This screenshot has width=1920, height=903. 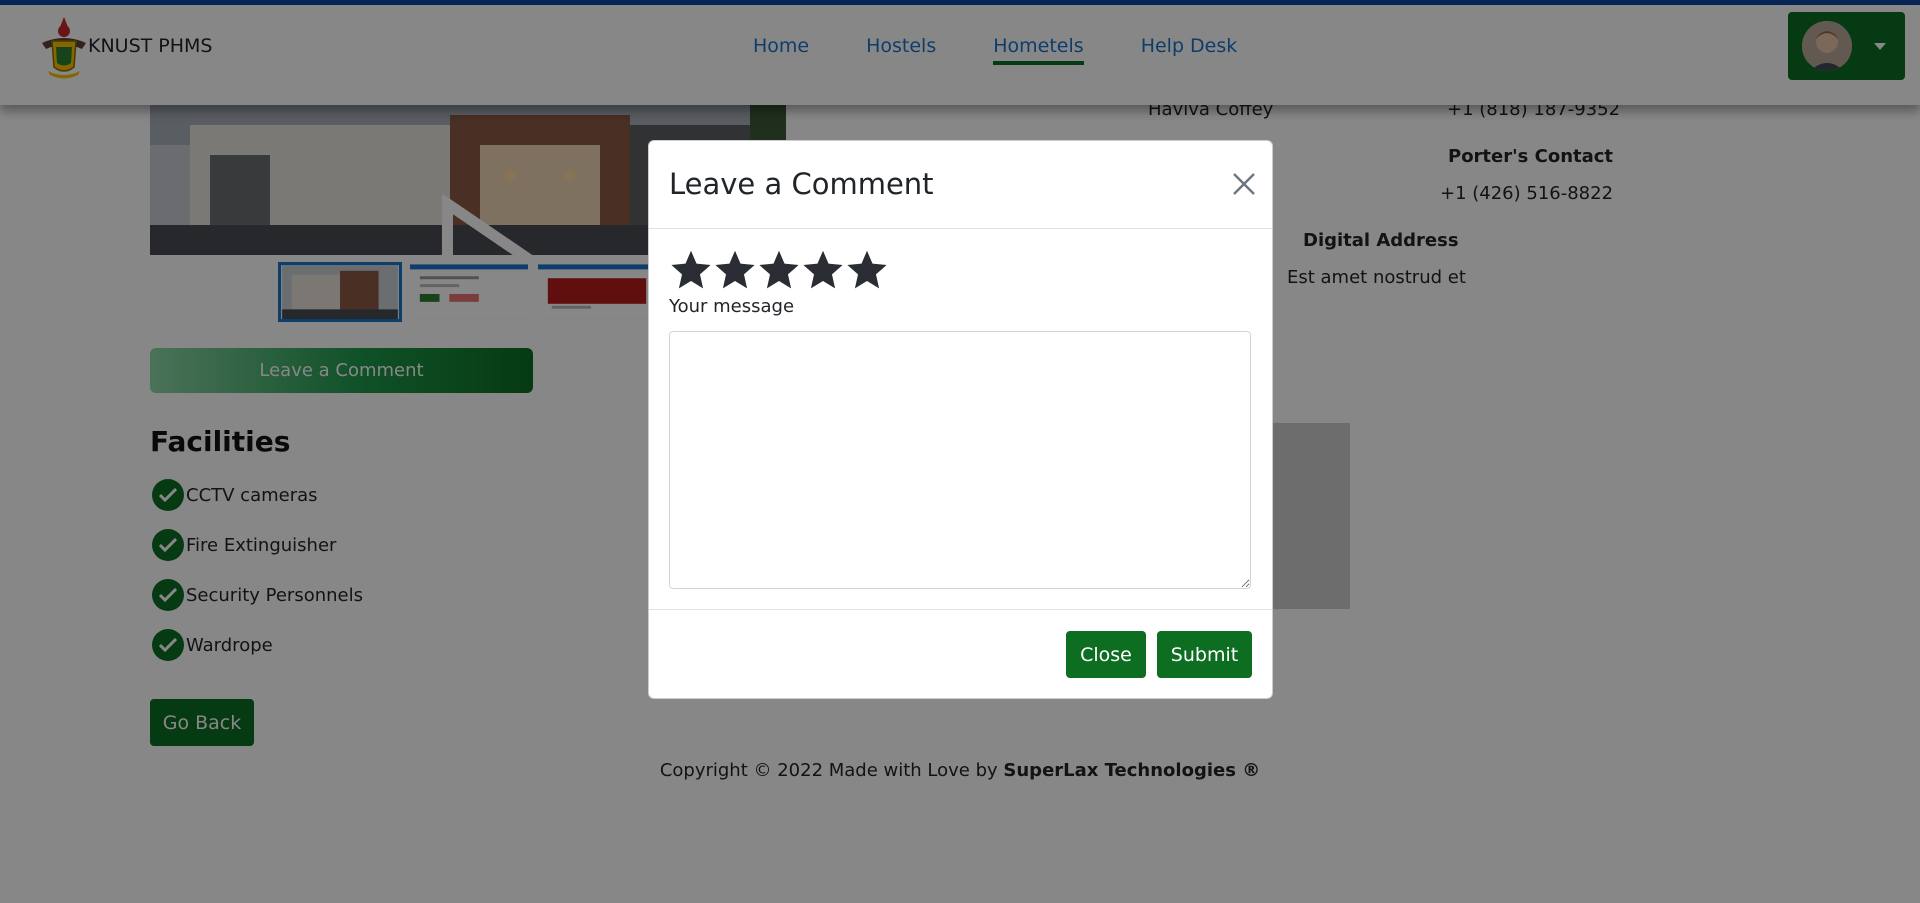 What do you see at coordinates (960, 460) in the screenshot?
I see `message-textarea` at bounding box center [960, 460].